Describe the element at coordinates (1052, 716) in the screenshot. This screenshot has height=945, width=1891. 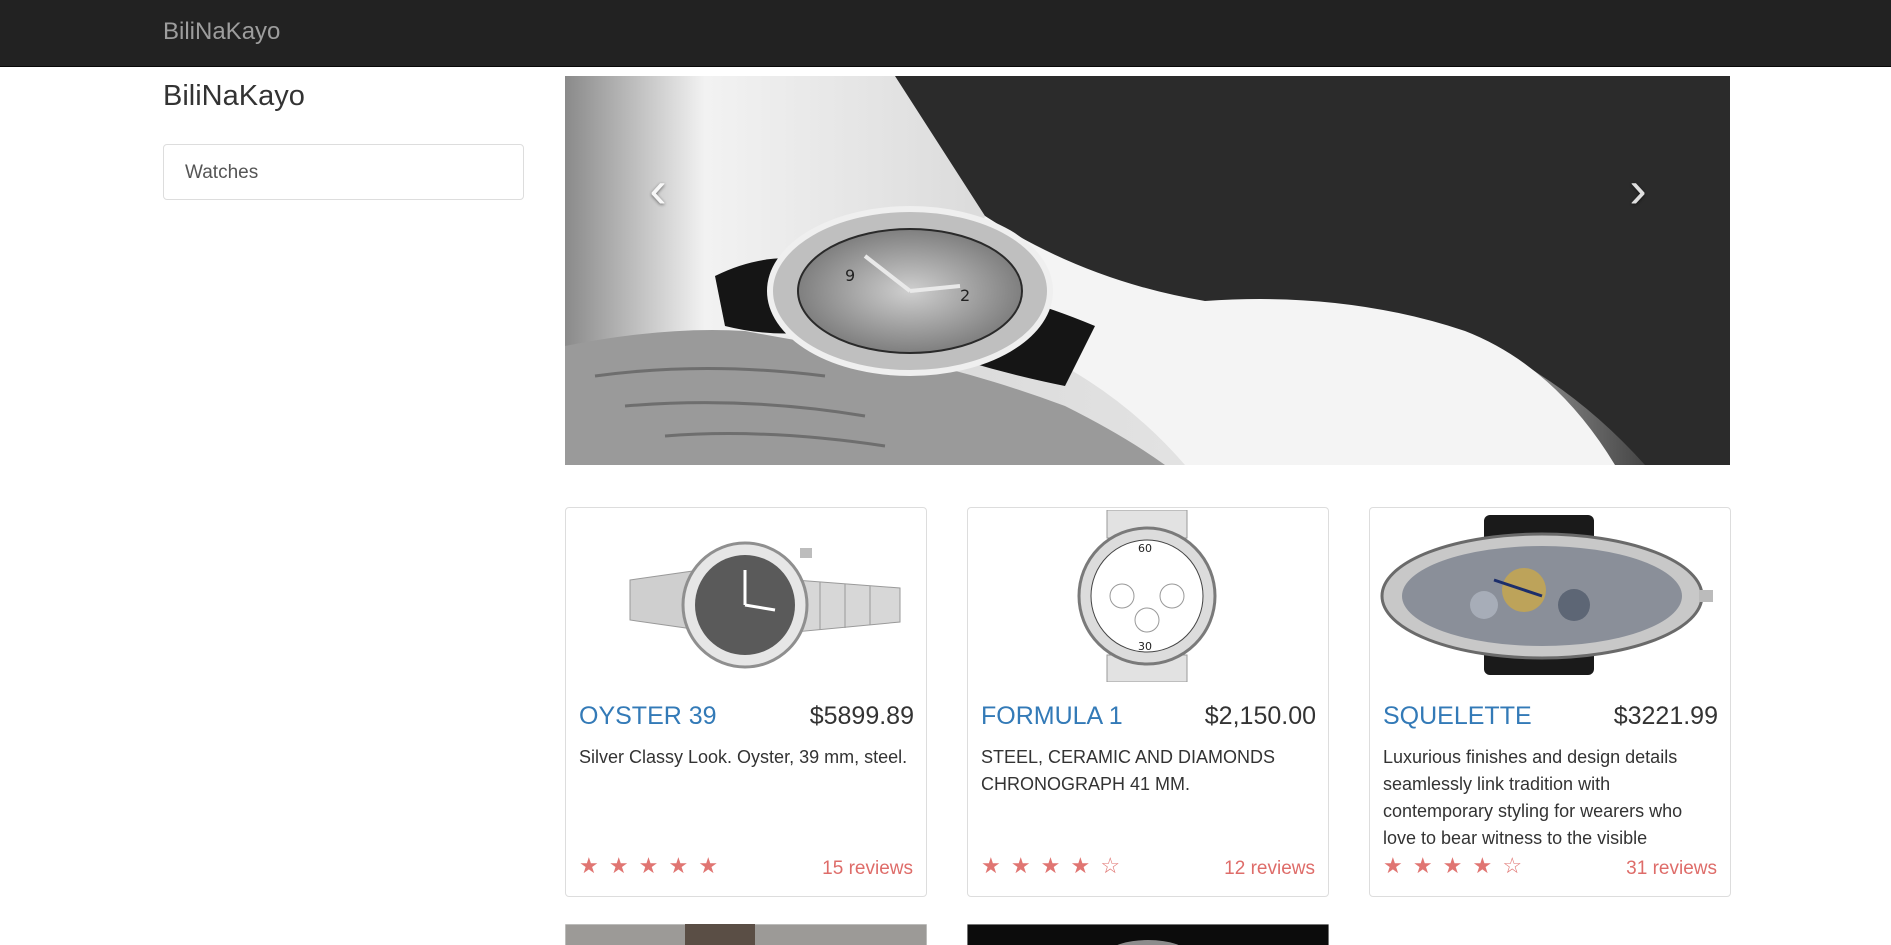
I see `product-name-link: FORMULA 1` at that location.